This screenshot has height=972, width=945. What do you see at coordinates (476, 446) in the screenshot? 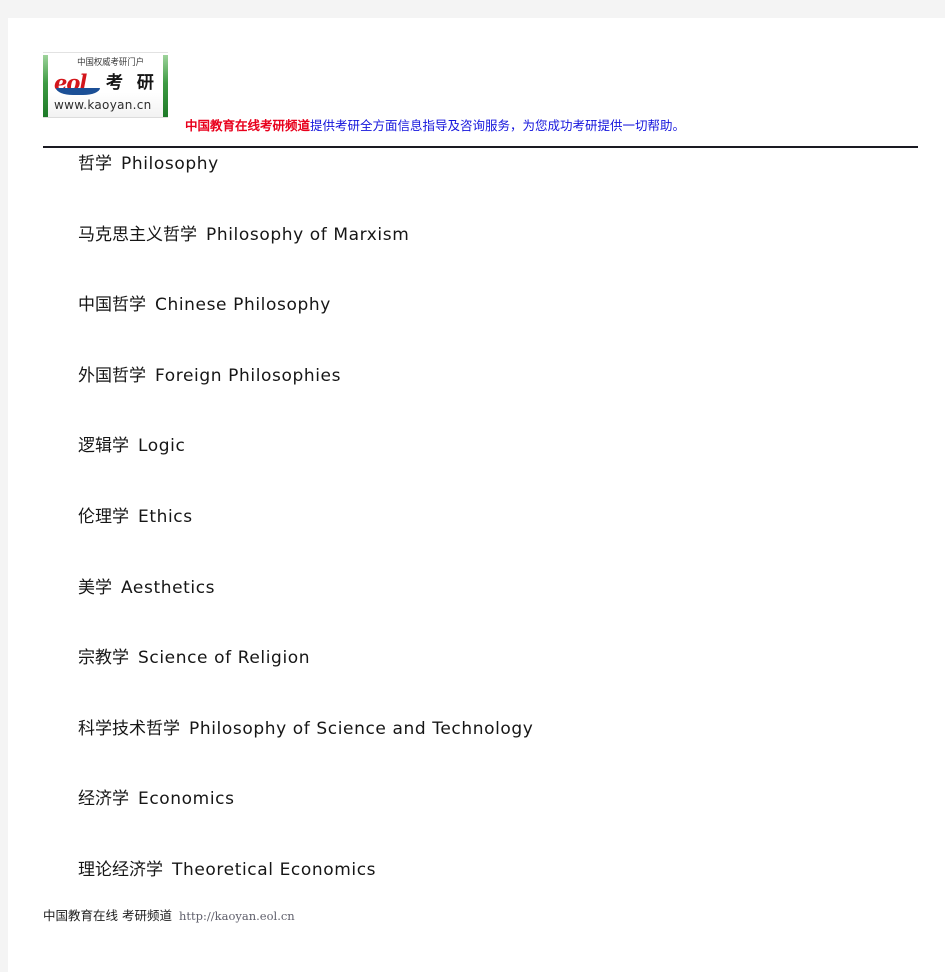
I see `list-item: 逻辑学 Logic` at bounding box center [476, 446].